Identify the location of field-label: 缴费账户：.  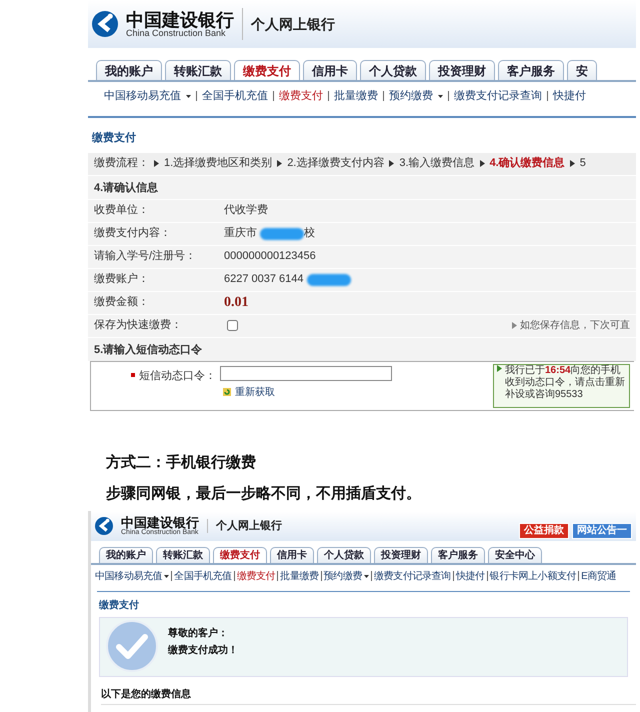
(122, 280).